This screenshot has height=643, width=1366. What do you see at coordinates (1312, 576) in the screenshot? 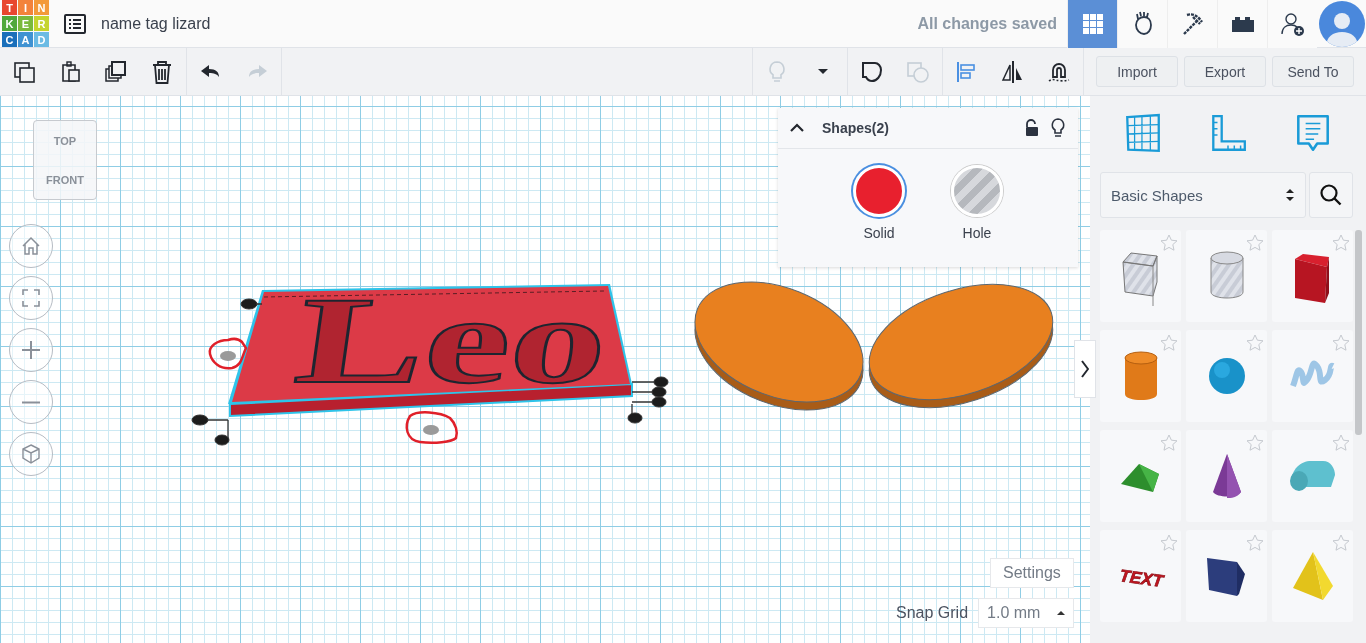
I see `pyramid-shape` at bounding box center [1312, 576].